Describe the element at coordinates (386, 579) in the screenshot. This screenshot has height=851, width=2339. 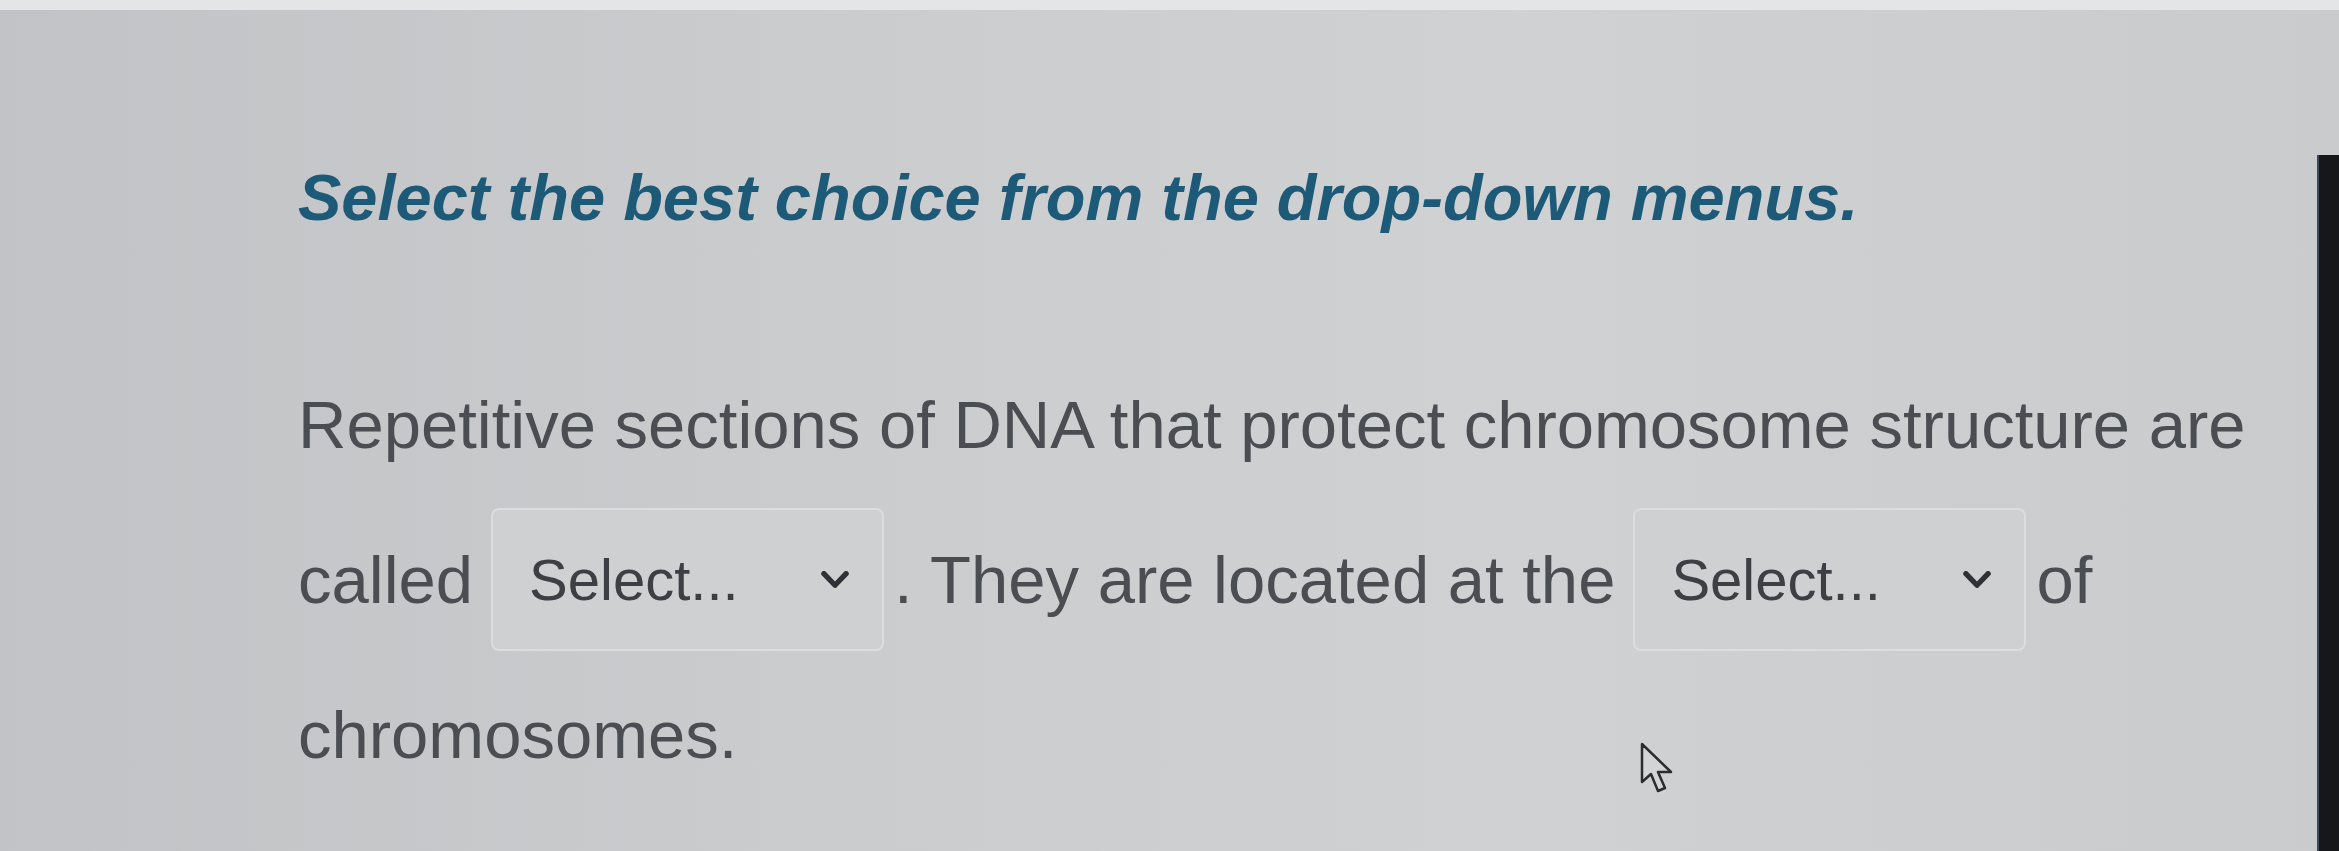
I see `question-text: called` at that location.